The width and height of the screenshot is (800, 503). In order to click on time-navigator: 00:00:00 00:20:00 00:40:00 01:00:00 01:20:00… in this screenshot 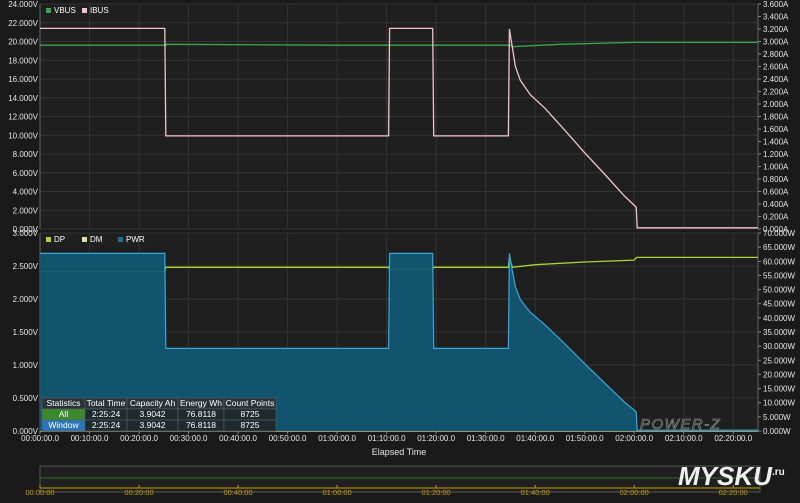, I will do `click(393, 481)`.